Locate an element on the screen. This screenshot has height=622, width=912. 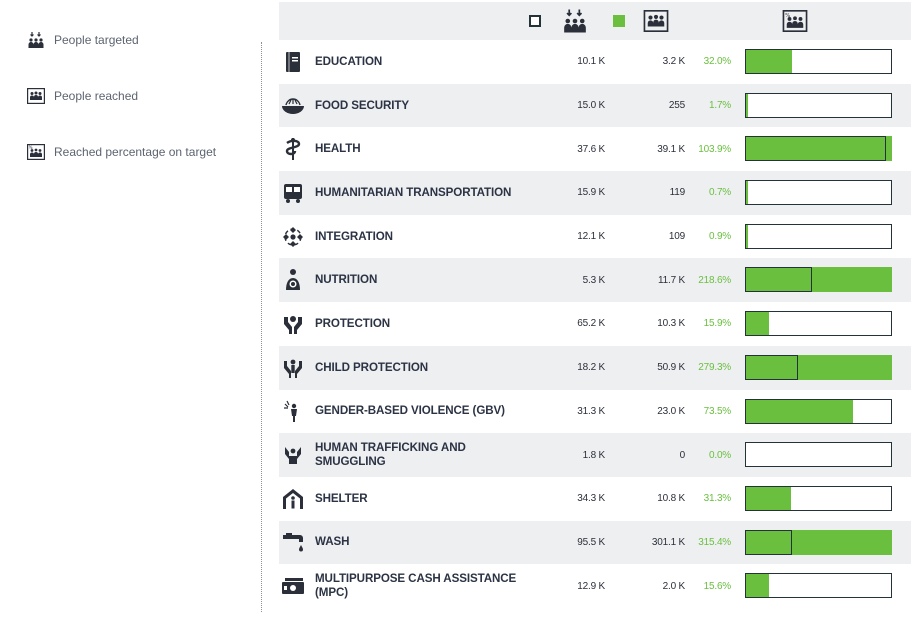
people-targeted-value: 12.1 K is located at coordinates (591, 237).